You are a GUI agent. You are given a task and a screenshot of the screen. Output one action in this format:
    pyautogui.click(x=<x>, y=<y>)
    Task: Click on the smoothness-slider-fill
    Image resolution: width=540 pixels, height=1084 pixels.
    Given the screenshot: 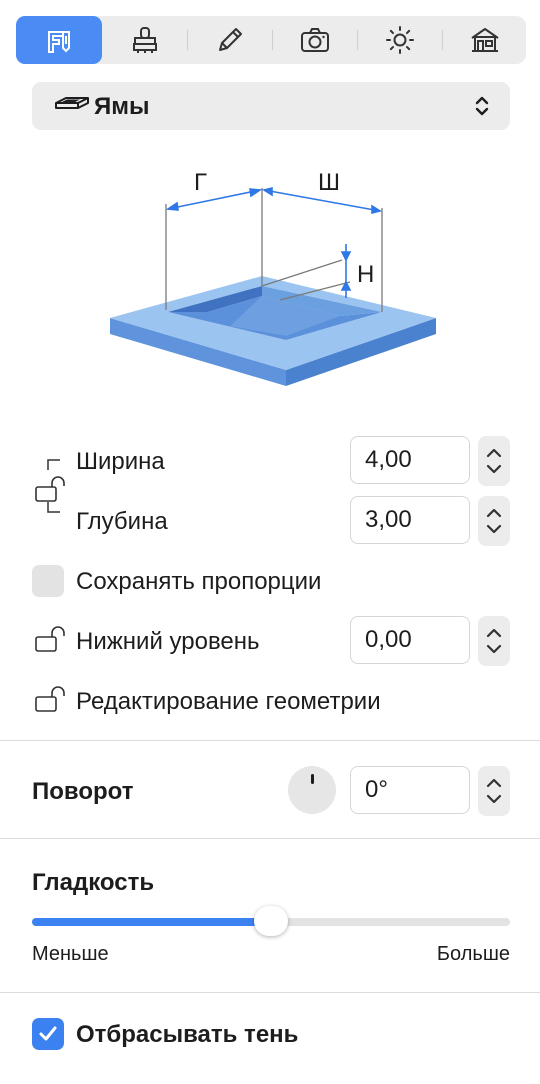 What is the action you would take?
    pyautogui.click(x=151, y=922)
    